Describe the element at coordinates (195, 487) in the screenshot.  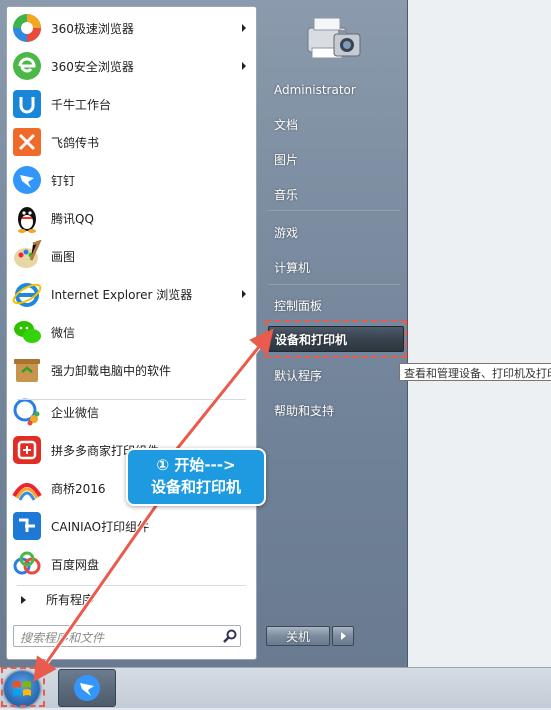
I see `callout-line-2: 设备和打印机` at that location.